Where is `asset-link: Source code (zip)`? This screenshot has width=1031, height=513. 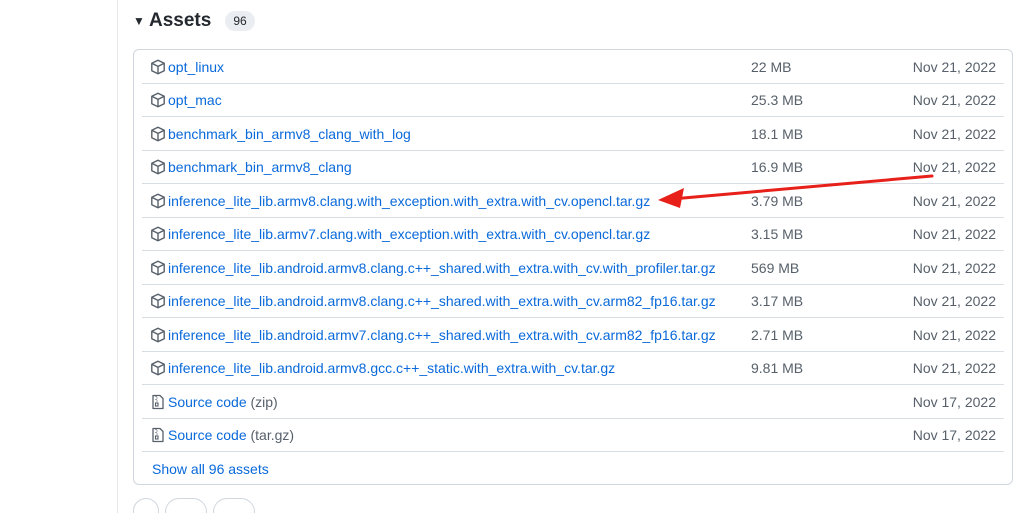 asset-link: Source code (zip) is located at coordinates (223, 402).